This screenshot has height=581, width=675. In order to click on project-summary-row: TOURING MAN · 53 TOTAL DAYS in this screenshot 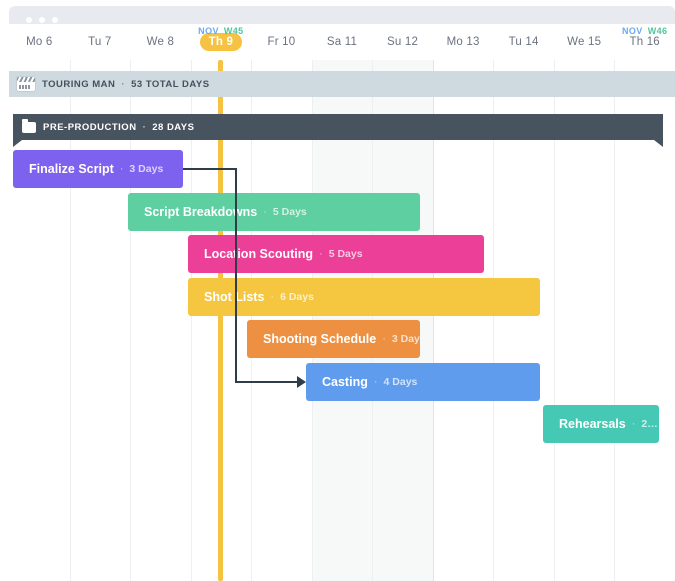, I will do `click(342, 84)`.